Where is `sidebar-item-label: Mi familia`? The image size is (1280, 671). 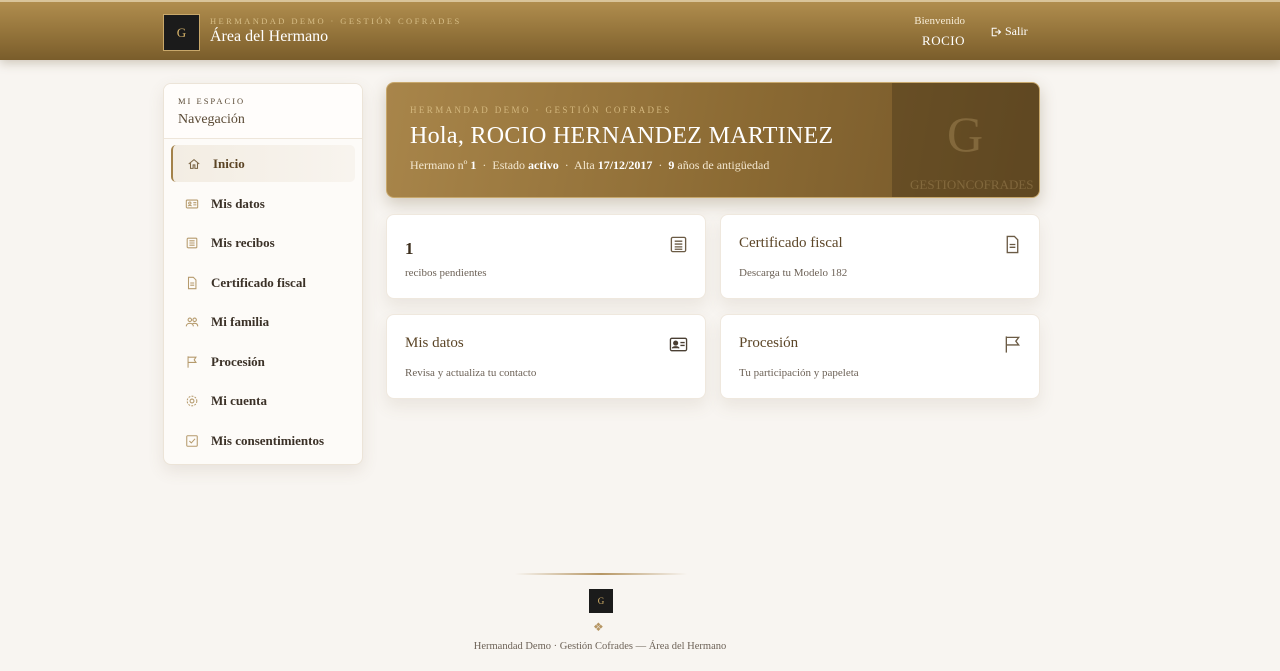
sidebar-item-label: Mi familia is located at coordinates (240, 322).